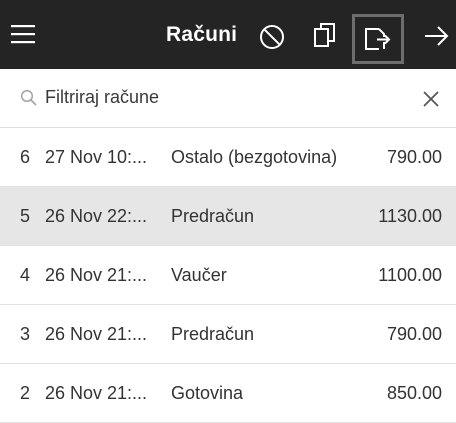 Image resolution: width=456 pixels, height=423 pixels. What do you see at coordinates (254, 157) in the screenshot?
I see `invoice-type: Ostalo (bezgotovina)` at bounding box center [254, 157].